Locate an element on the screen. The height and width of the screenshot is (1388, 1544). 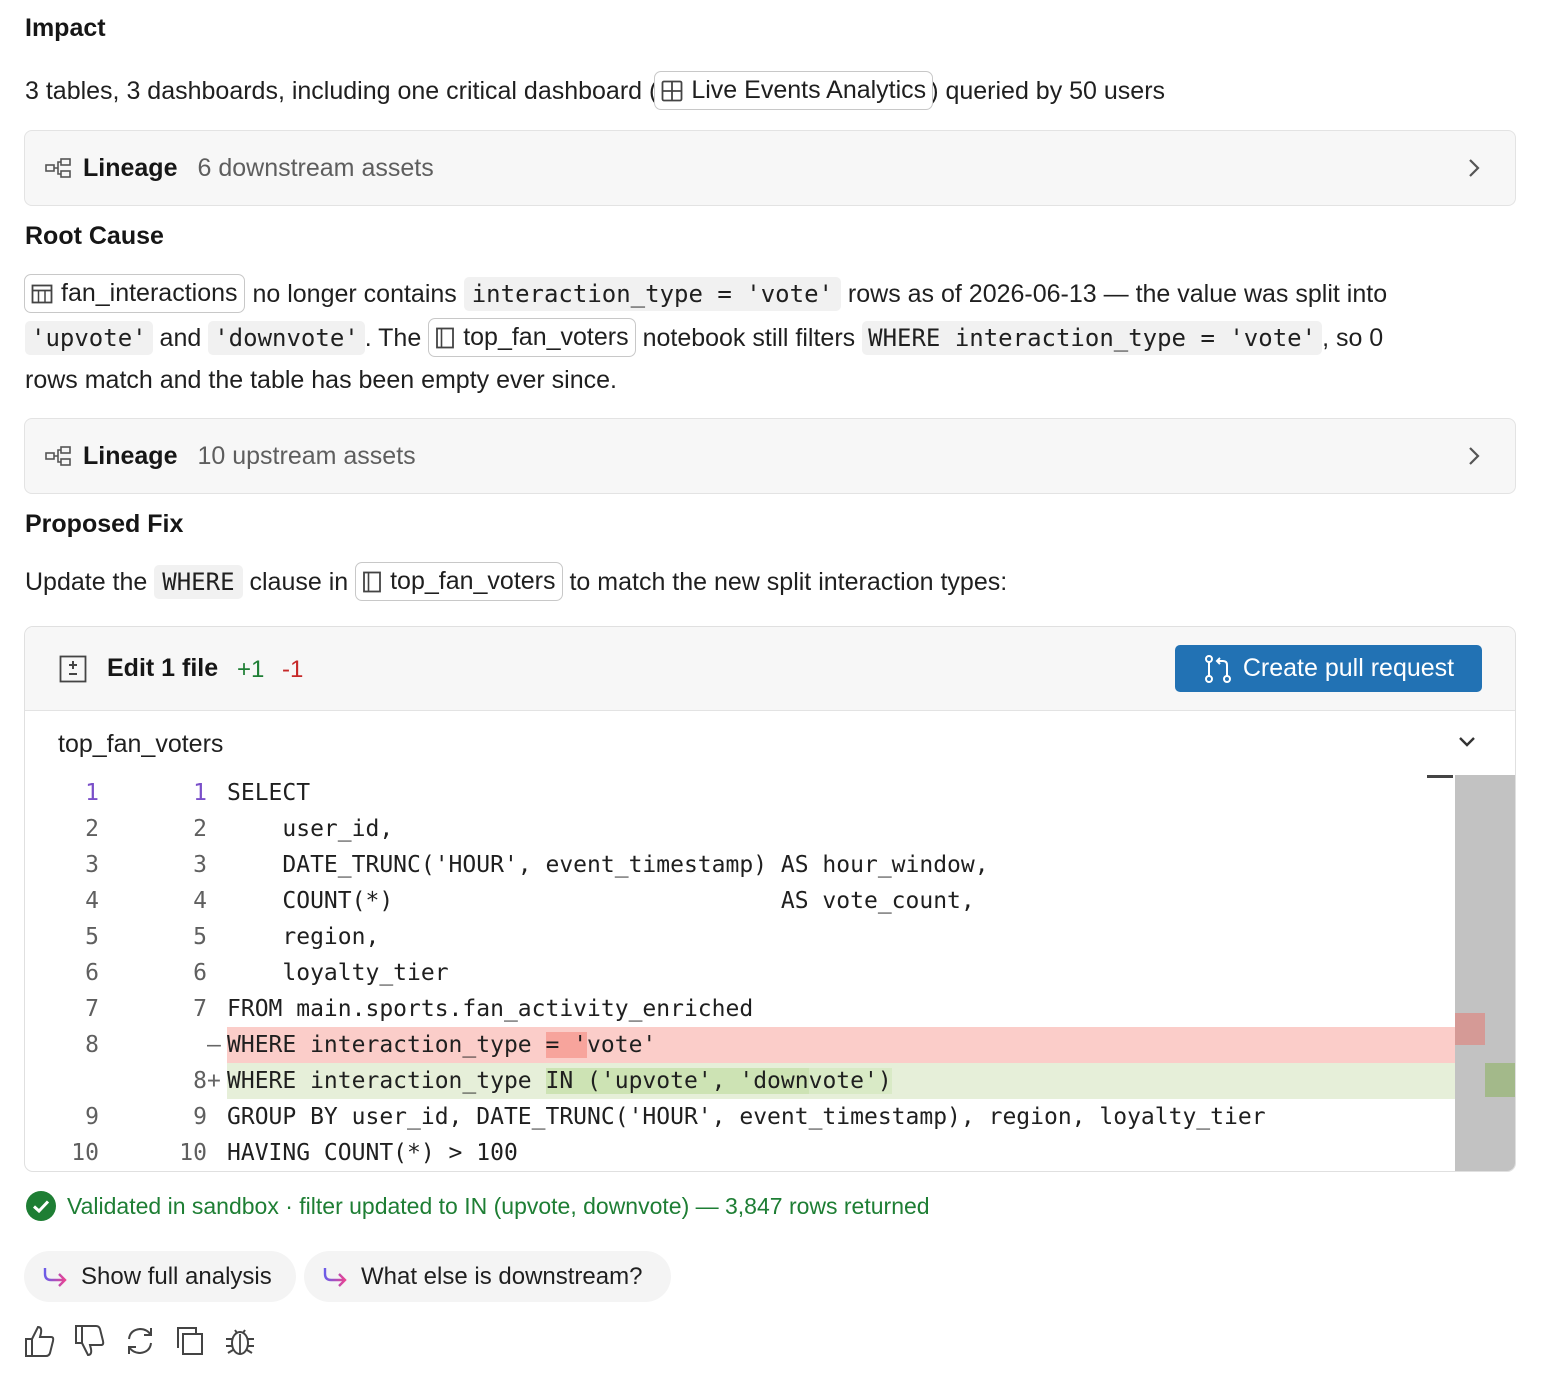
old-line-number: 2 is located at coordinates (92, 829).